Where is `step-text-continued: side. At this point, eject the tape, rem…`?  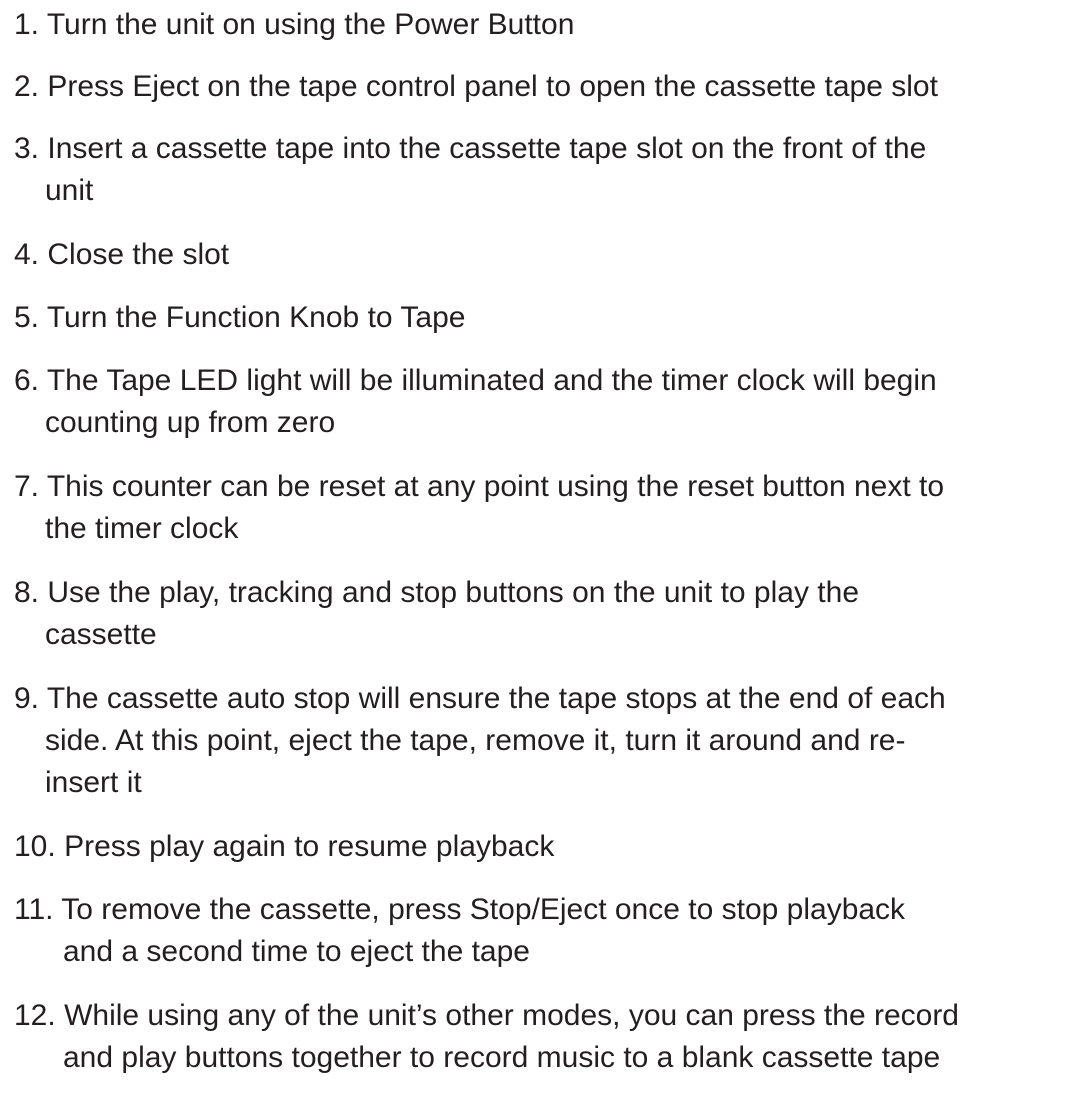 step-text-continued: side. At this point, eject the tape, rem… is located at coordinates (475, 740).